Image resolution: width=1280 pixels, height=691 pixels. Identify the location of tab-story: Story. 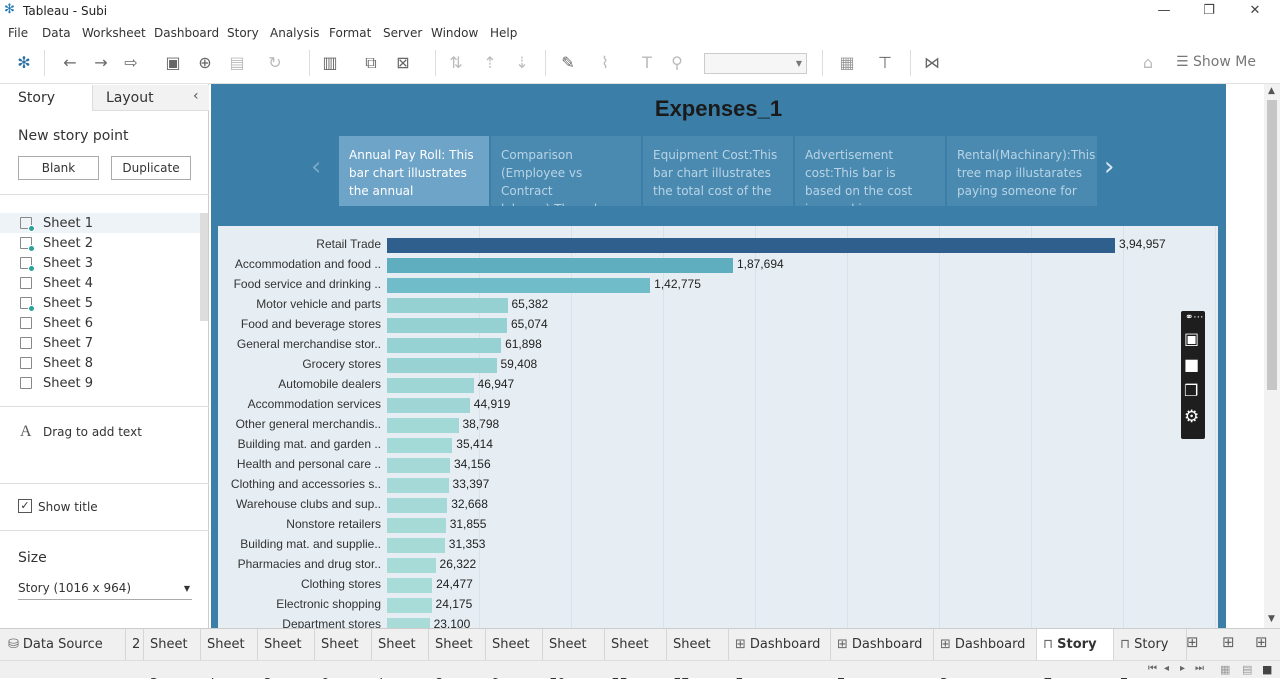
(46, 98).